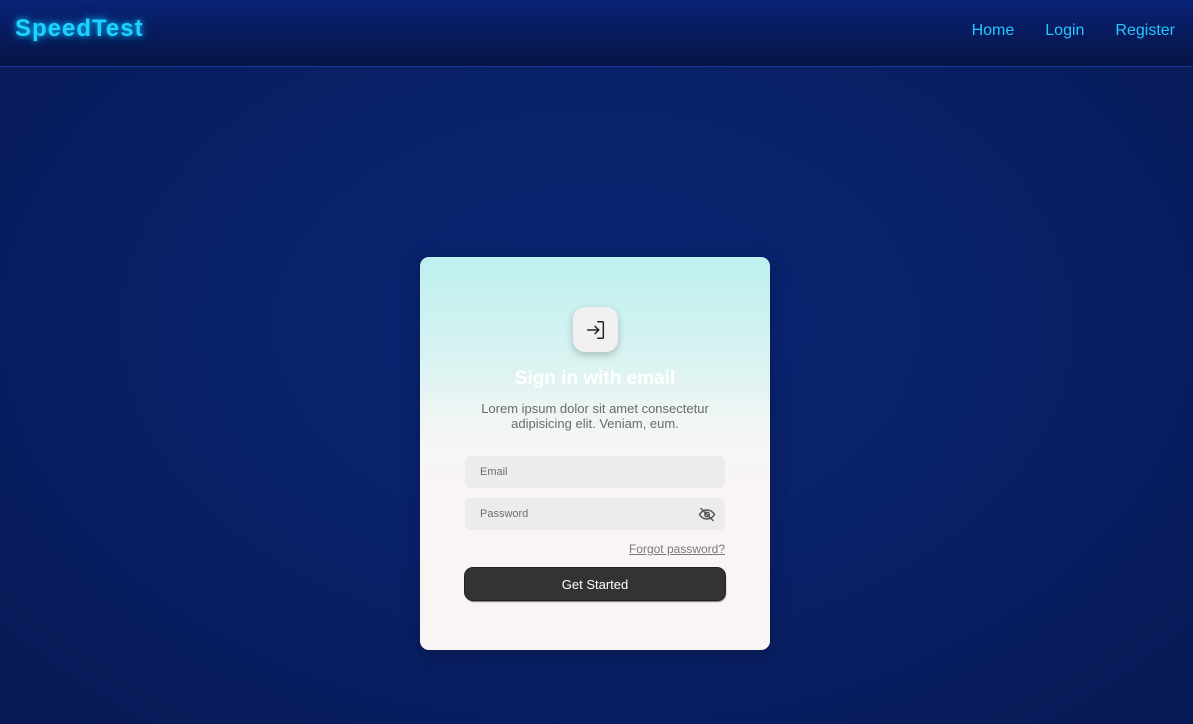  Describe the element at coordinates (595, 378) in the screenshot. I see `card-title: Sign in with email` at that location.